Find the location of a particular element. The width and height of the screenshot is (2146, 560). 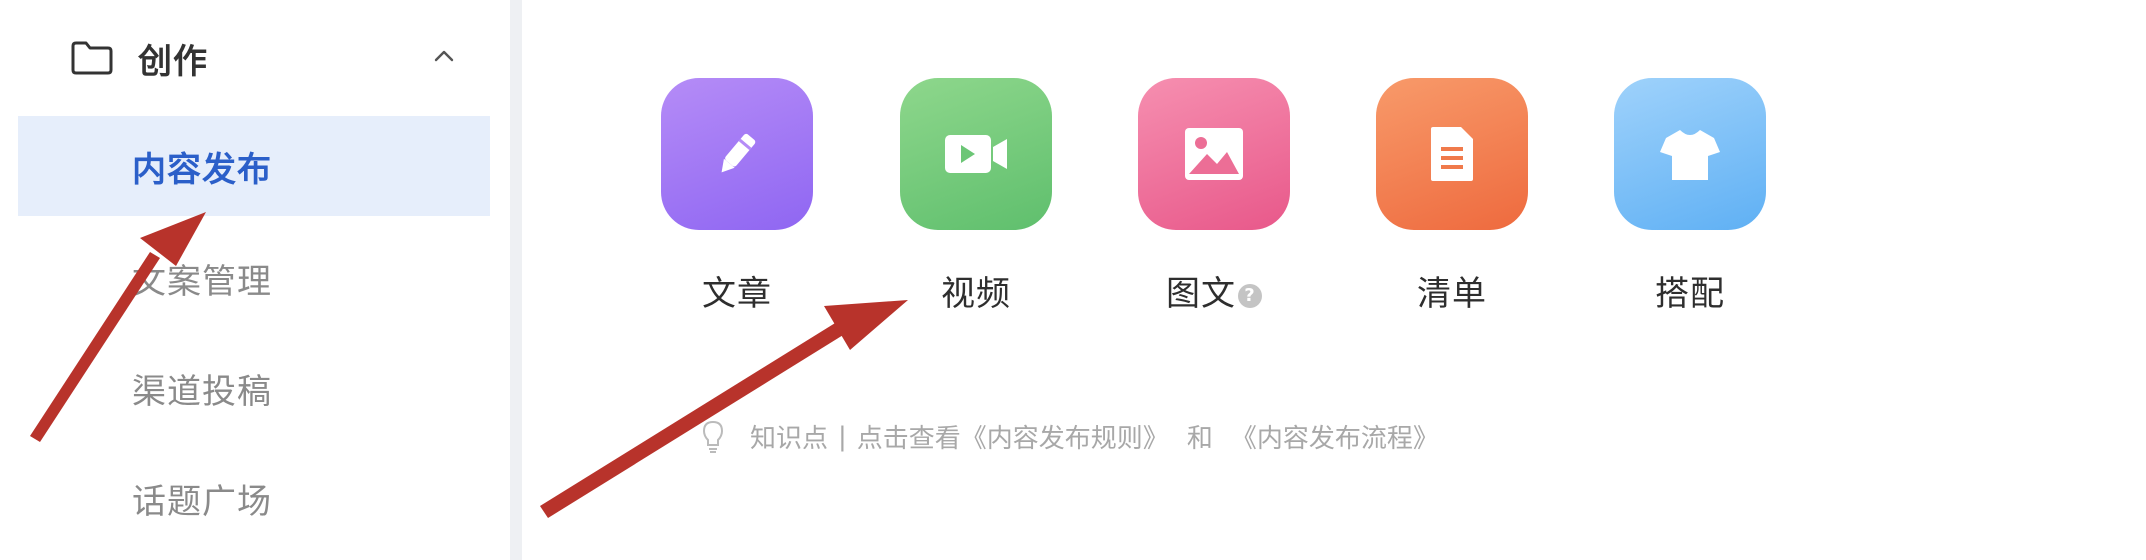

folder-icon is located at coordinates (92, 58).